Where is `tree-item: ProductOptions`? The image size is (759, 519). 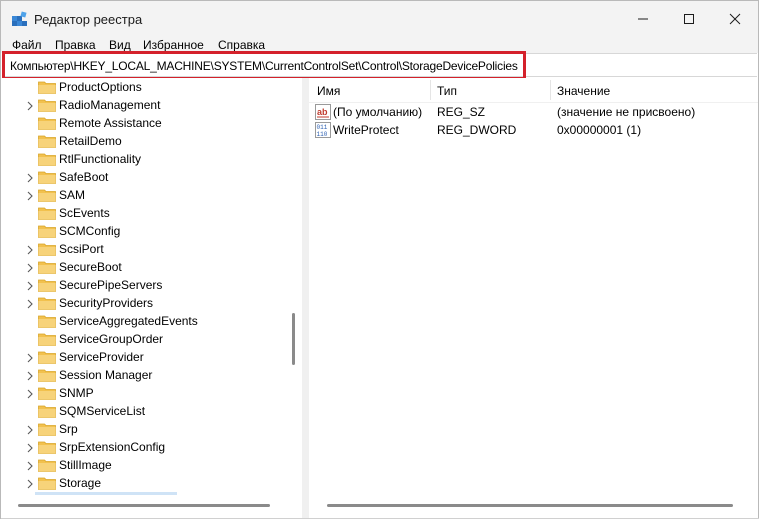
tree-item: ProductOptions is located at coordinates (152, 87).